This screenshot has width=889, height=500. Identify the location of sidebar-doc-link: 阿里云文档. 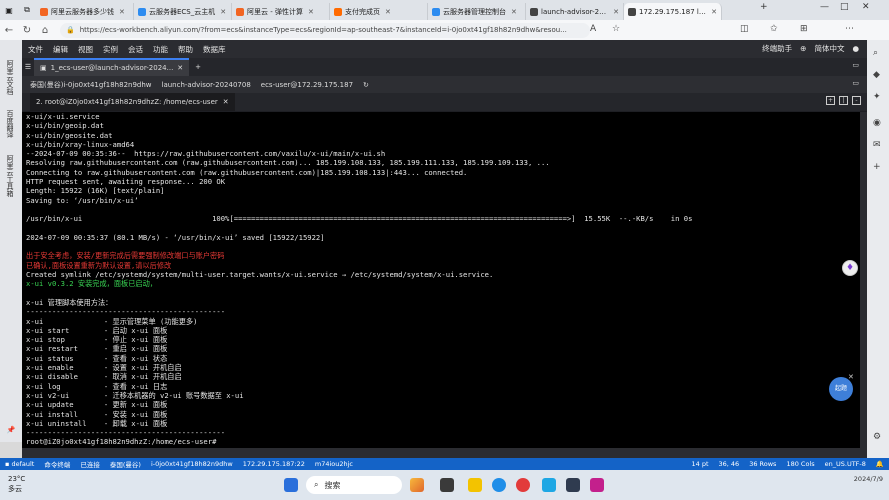
(10, 77).